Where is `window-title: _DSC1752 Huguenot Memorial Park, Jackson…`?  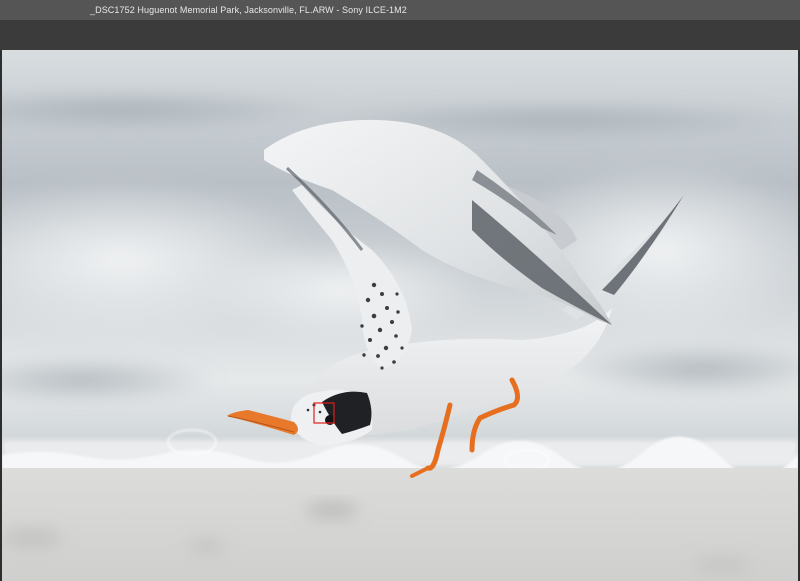 window-title: _DSC1752 Huguenot Memorial Park, Jackson… is located at coordinates (248, 10).